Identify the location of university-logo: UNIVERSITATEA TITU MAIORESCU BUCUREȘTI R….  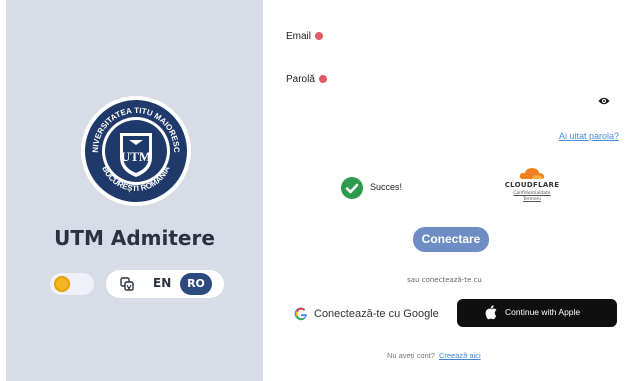
(135, 150).